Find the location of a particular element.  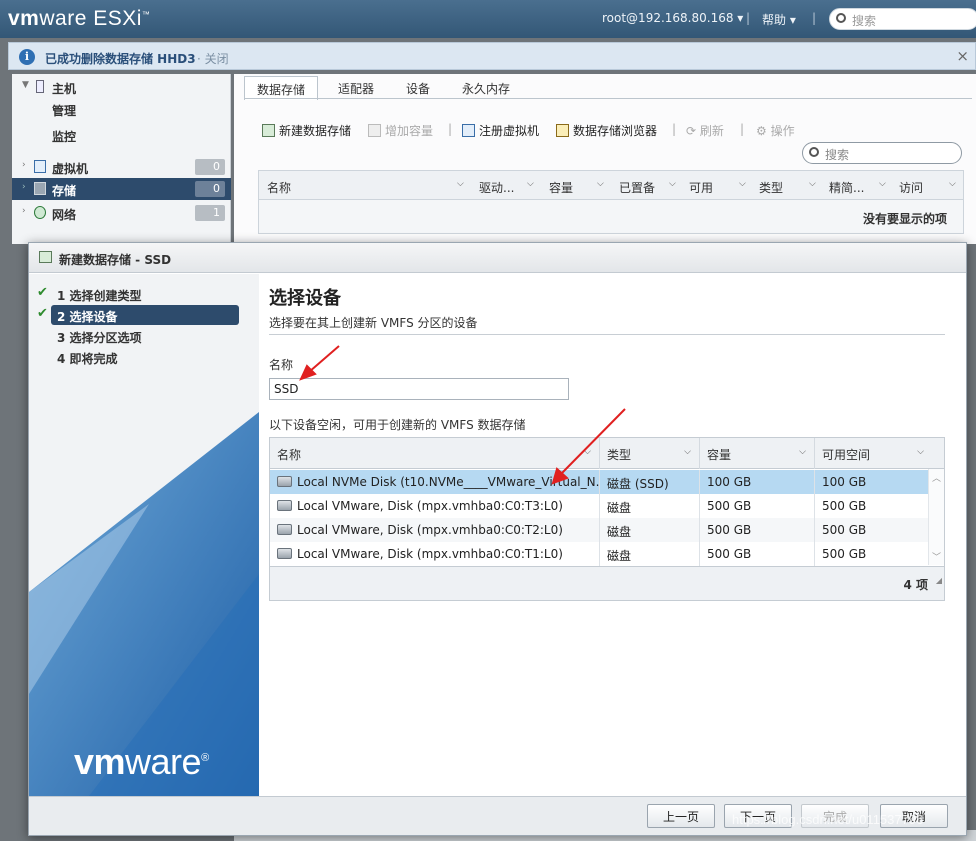

col-provisioned: 已置备 ⌵ is located at coordinates (647, 187).